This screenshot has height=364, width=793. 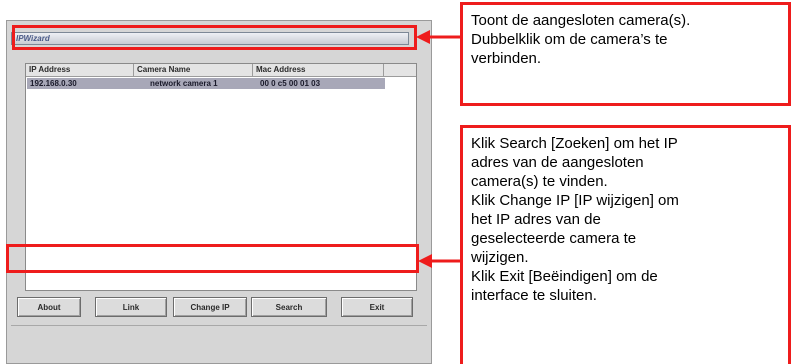 I want to click on callout-line: Klik Change IP [IP wijzigen] om, so click(x=575, y=200).